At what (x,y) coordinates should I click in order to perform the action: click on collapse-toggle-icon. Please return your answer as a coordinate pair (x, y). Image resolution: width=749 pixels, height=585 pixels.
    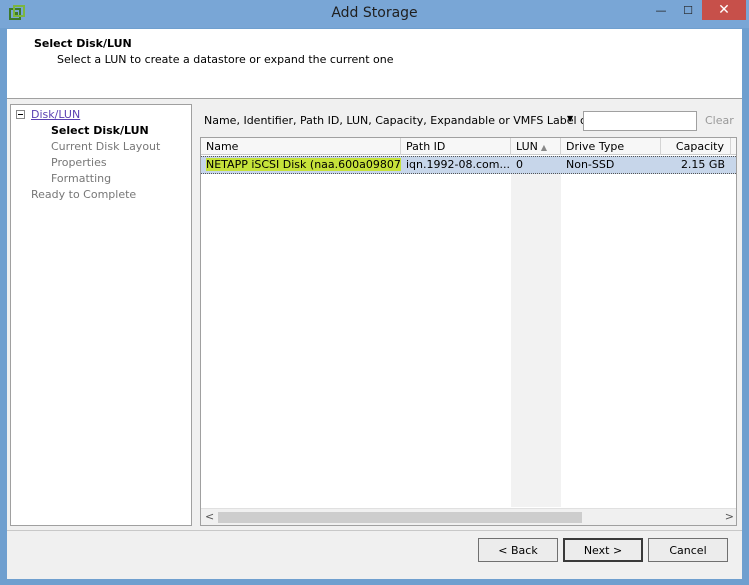
    Looking at the image, I should click on (20, 114).